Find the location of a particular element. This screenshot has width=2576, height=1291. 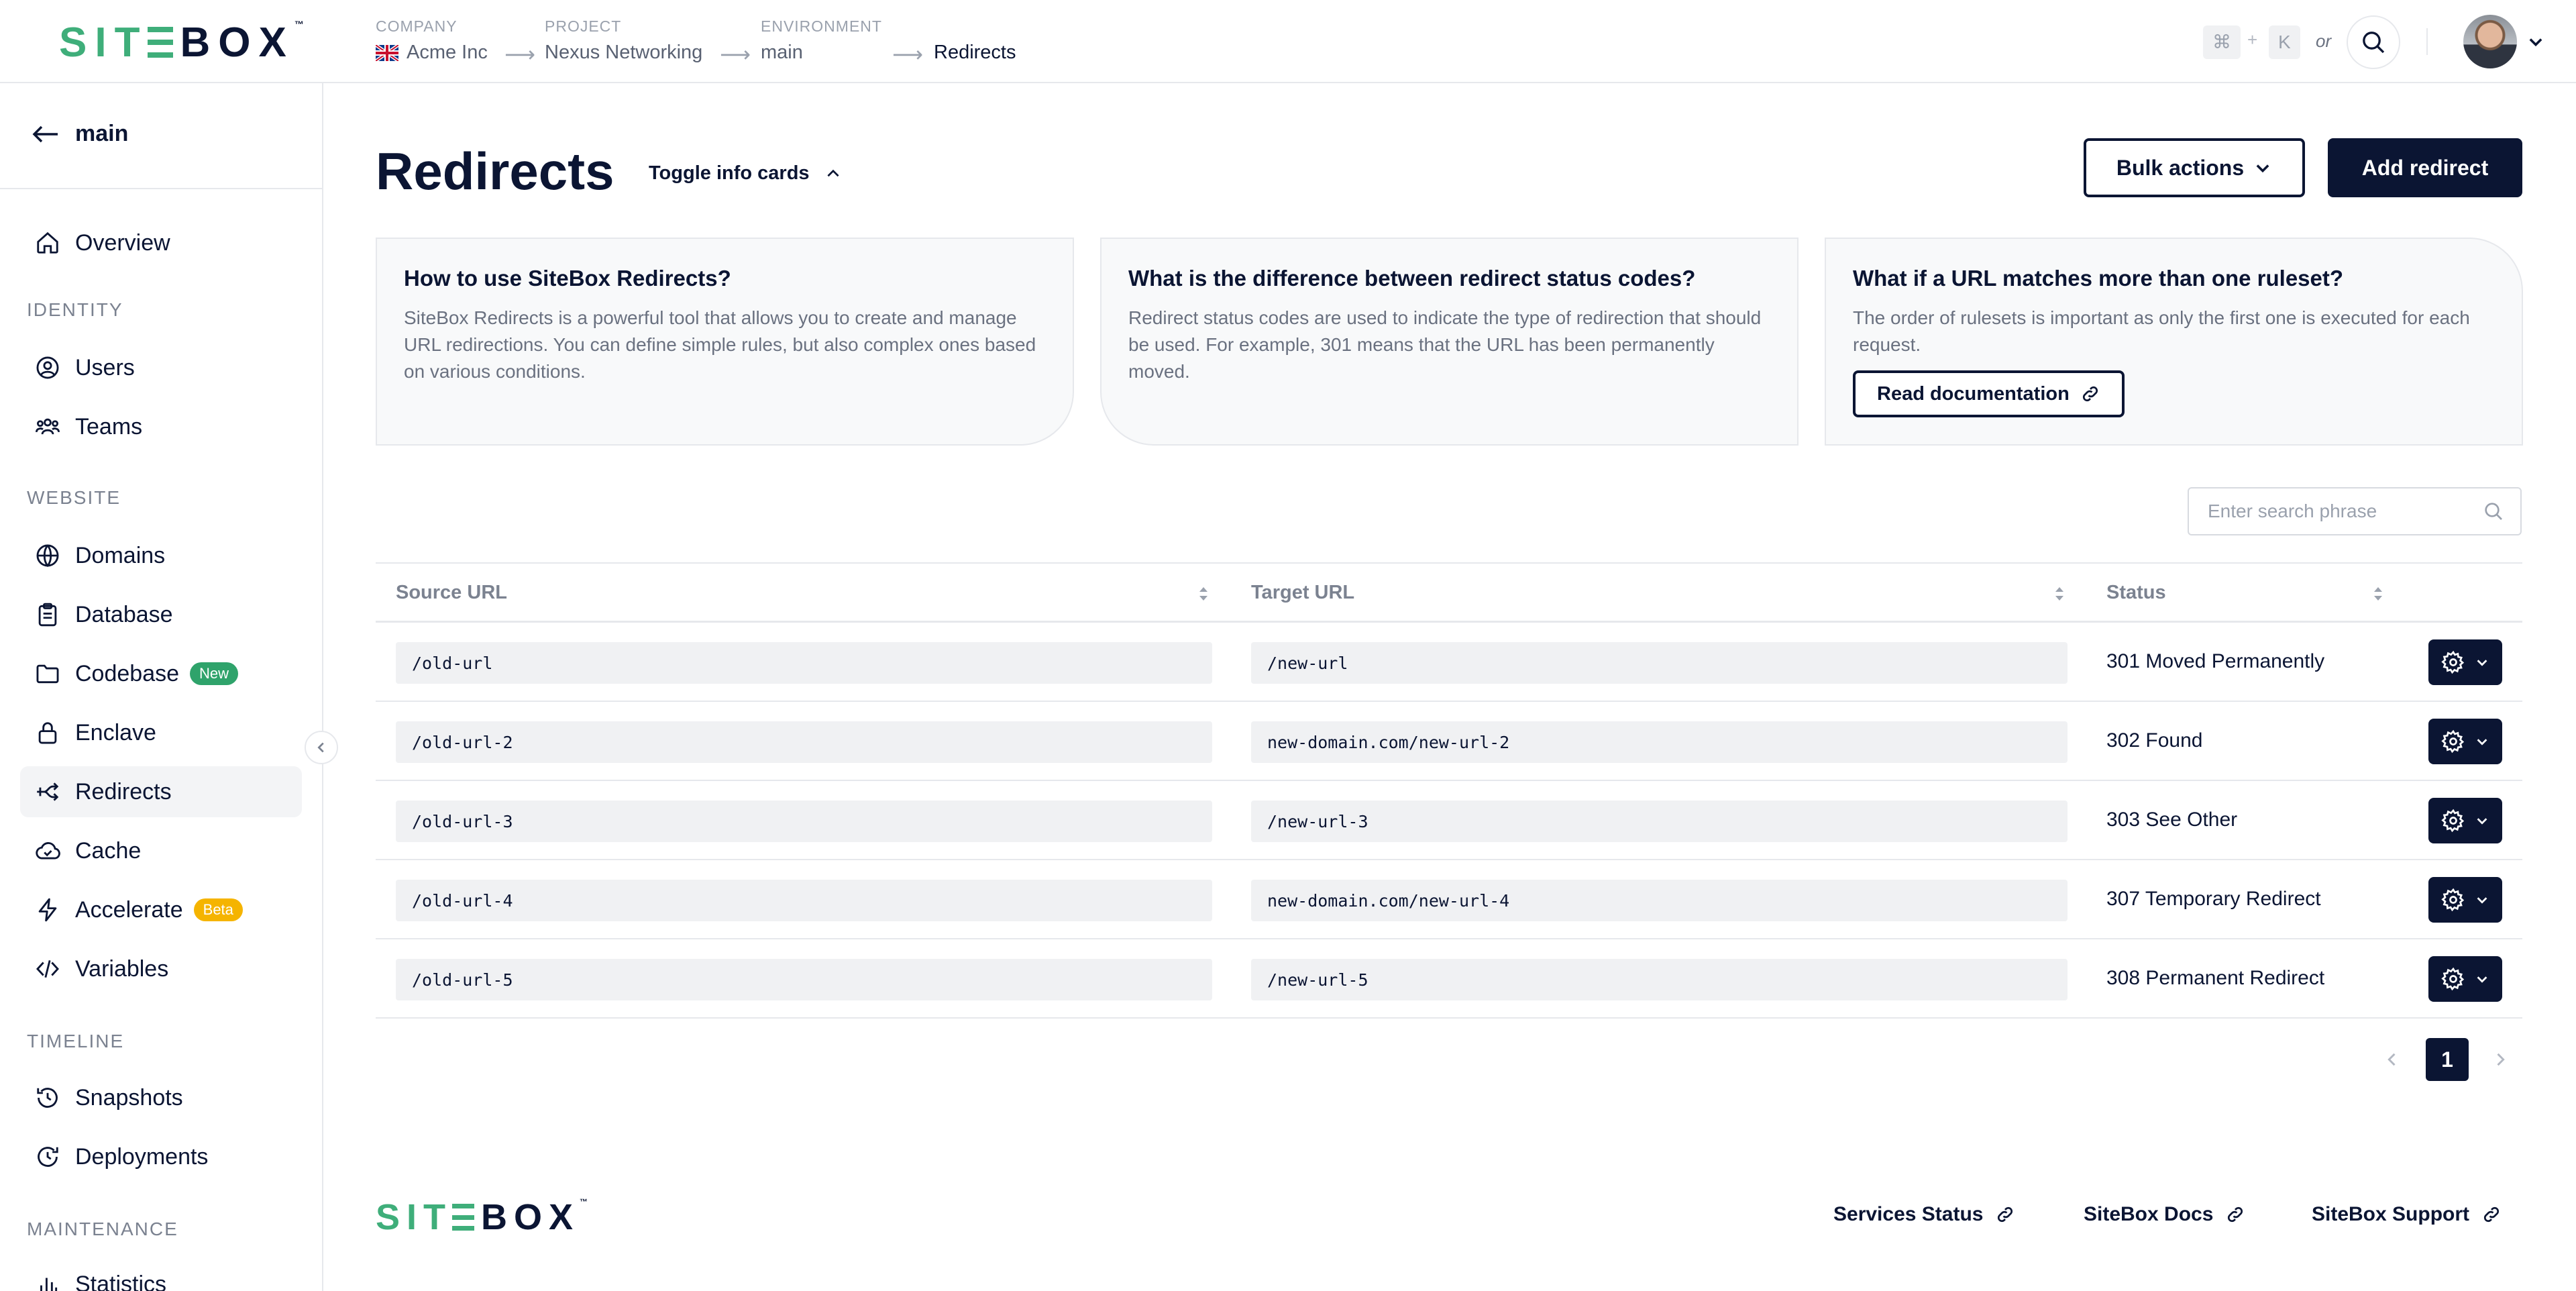

shortcut-key-k: K is located at coordinates (2284, 42).